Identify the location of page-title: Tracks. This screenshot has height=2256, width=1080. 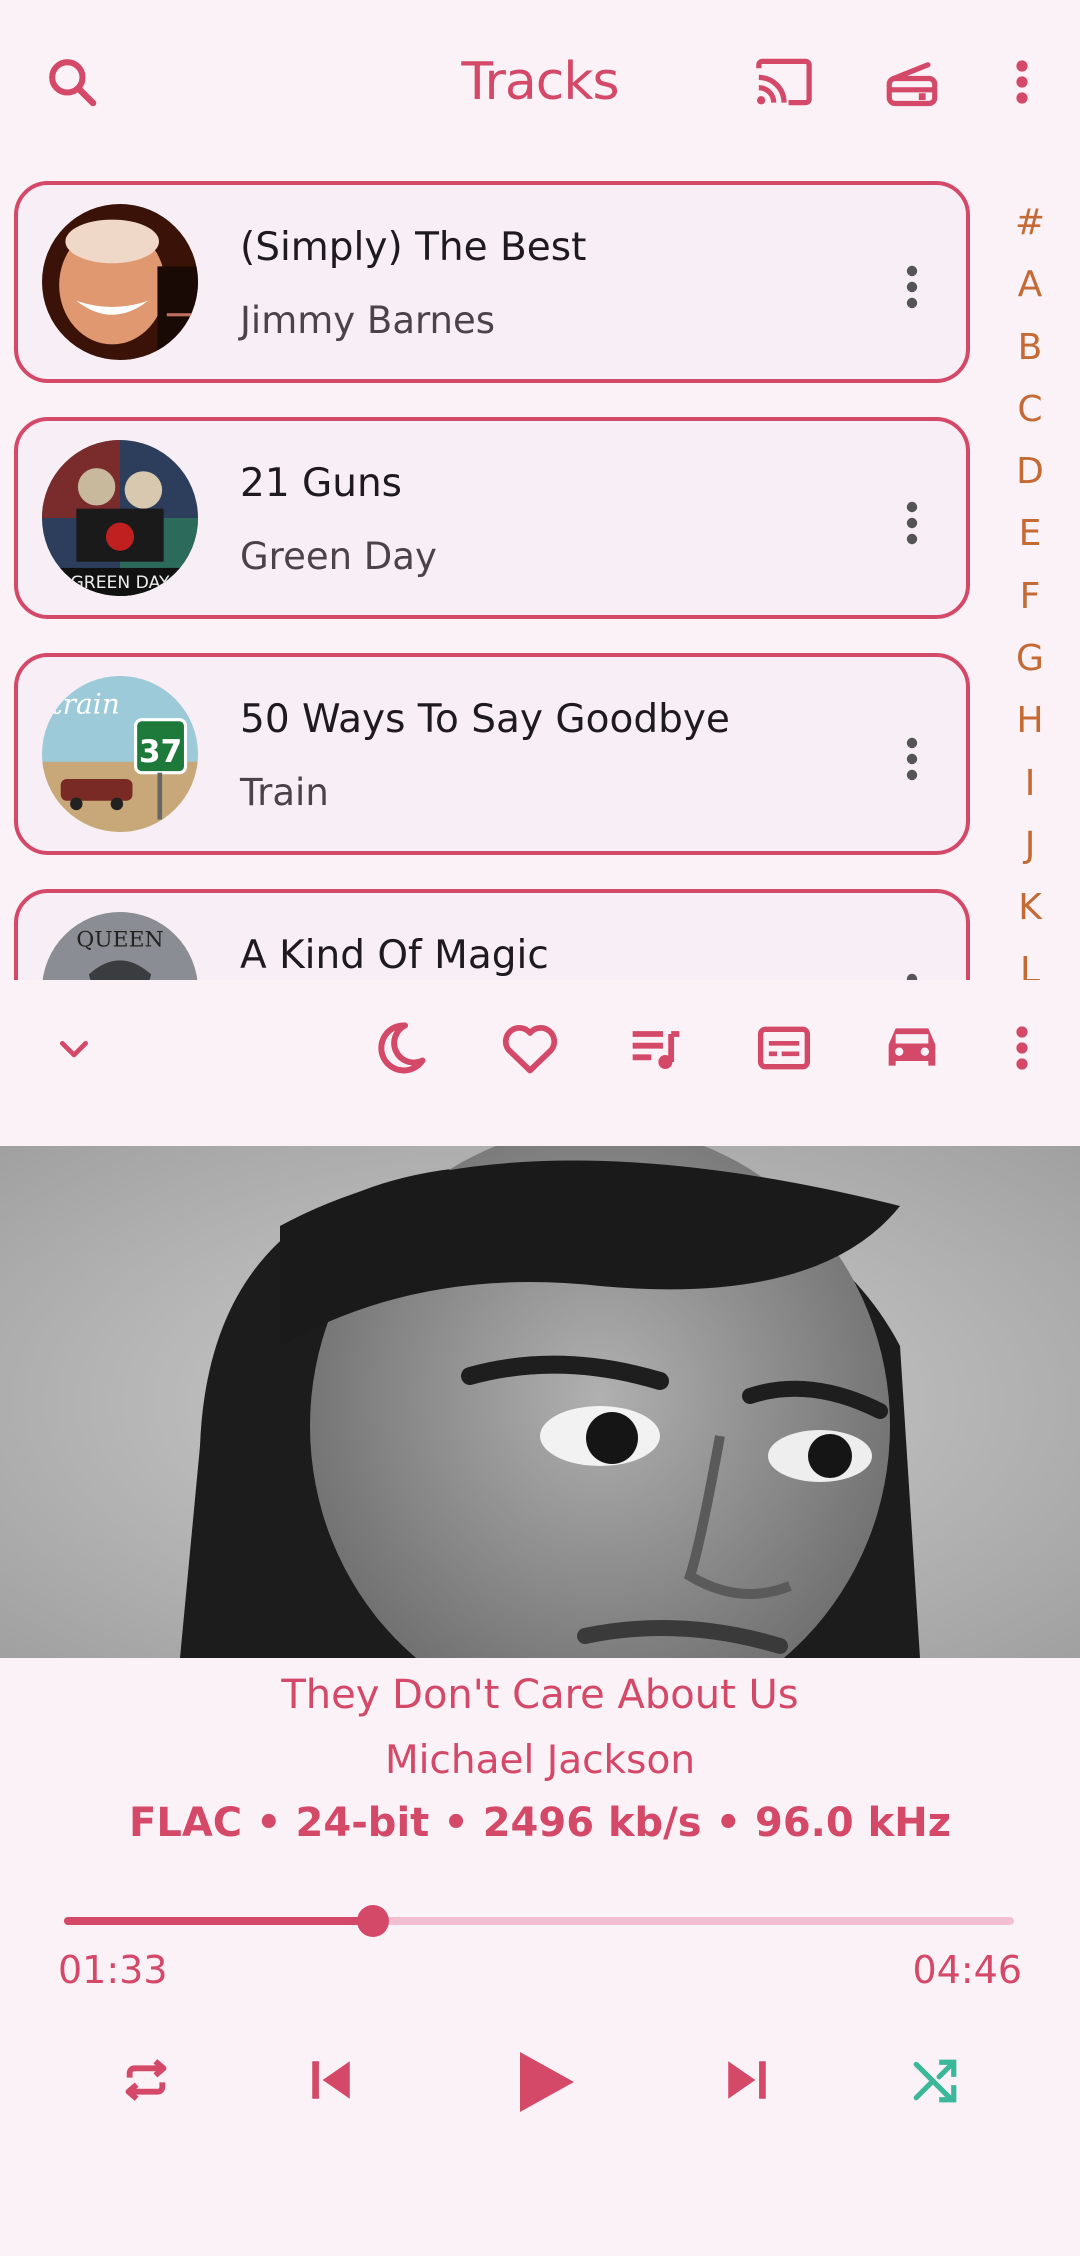
(540, 82).